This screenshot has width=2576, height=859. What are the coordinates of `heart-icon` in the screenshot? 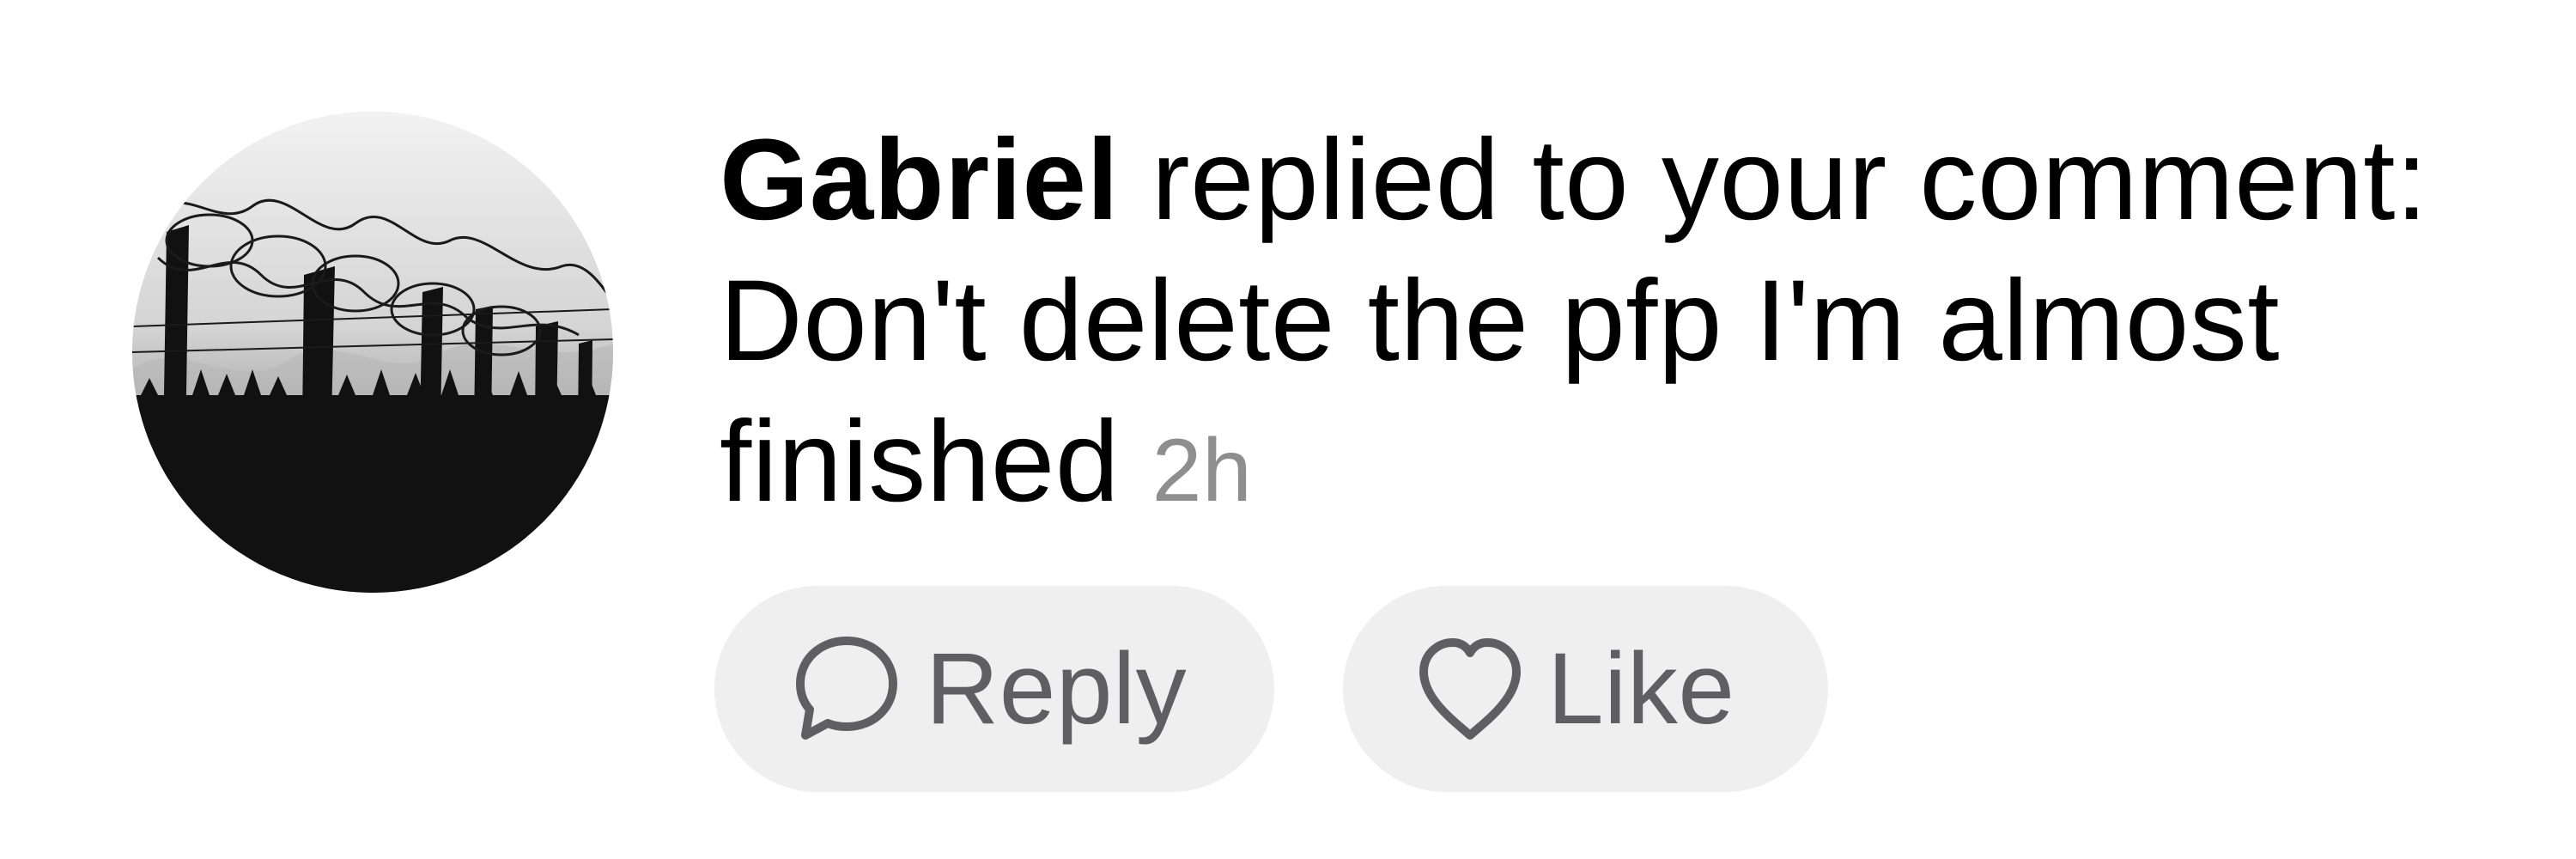 It's located at (1470, 689).